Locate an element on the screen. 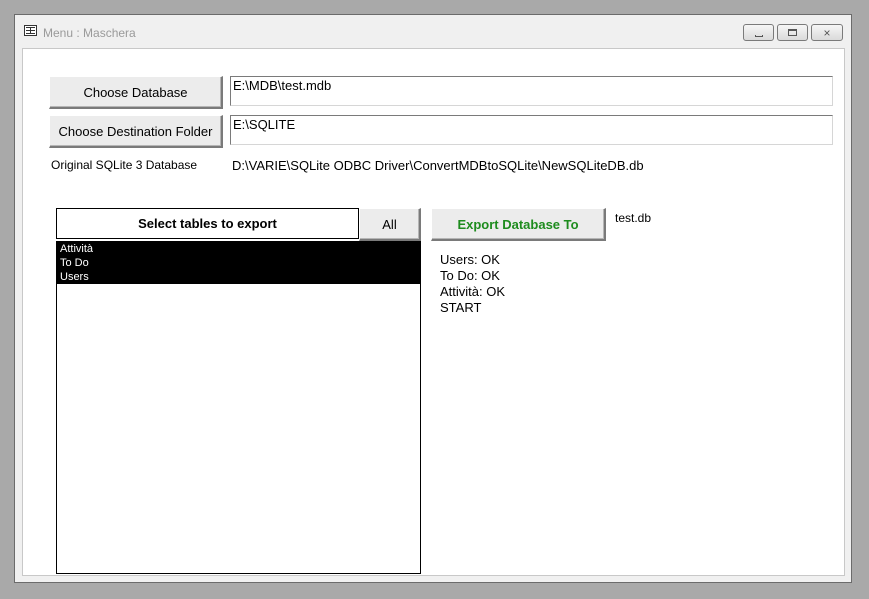 The image size is (869, 599). select-tables-header: Select tables to export is located at coordinates (207, 223).